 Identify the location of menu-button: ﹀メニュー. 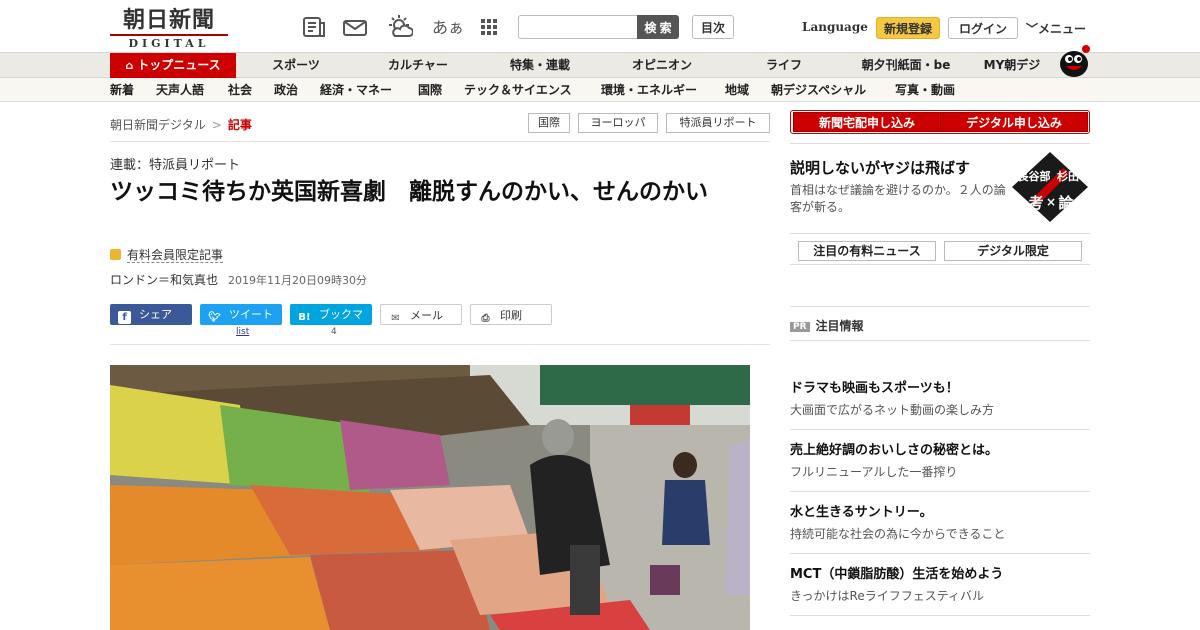
(1056, 28).